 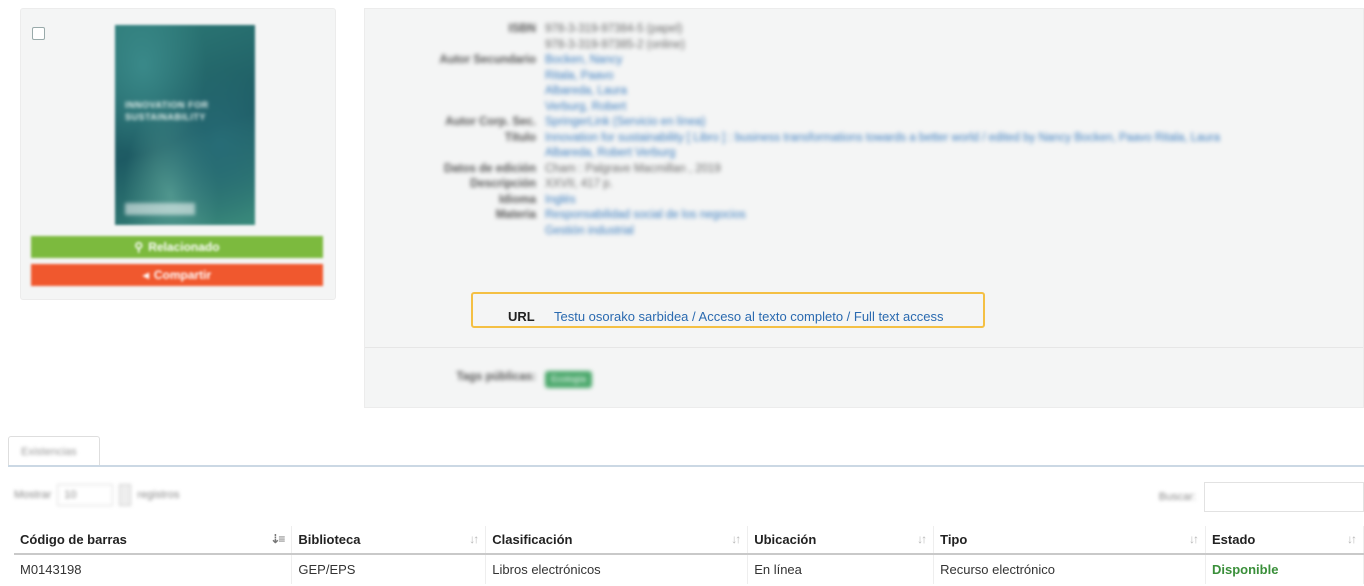 What do you see at coordinates (503, 184) in the screenshot?
I see `field-label: Descripción` at bounding box center [503, 184].